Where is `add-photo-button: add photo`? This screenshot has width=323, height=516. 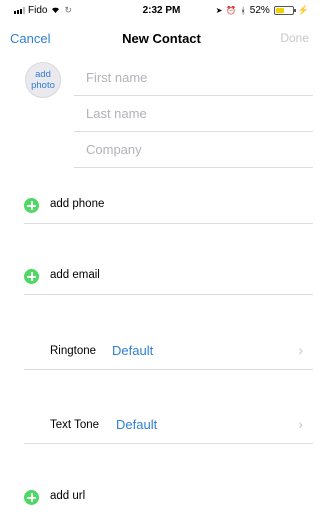
add-photo-button: add photo is located at coordinates (43, 80).